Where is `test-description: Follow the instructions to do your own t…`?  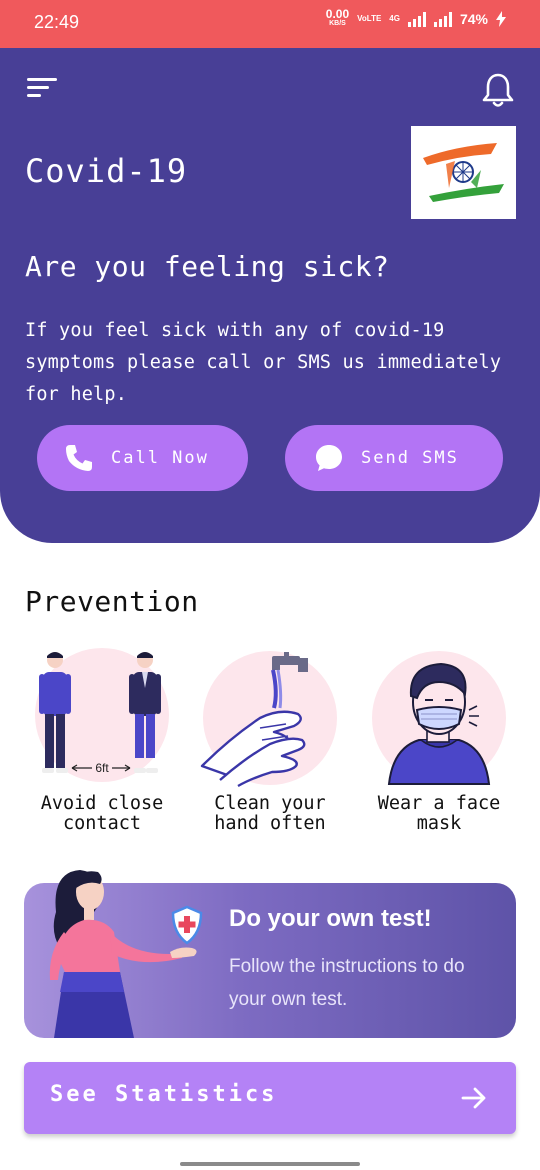
test-description: Follow the instructions to do your own t… is located at coordinates (347, 983).